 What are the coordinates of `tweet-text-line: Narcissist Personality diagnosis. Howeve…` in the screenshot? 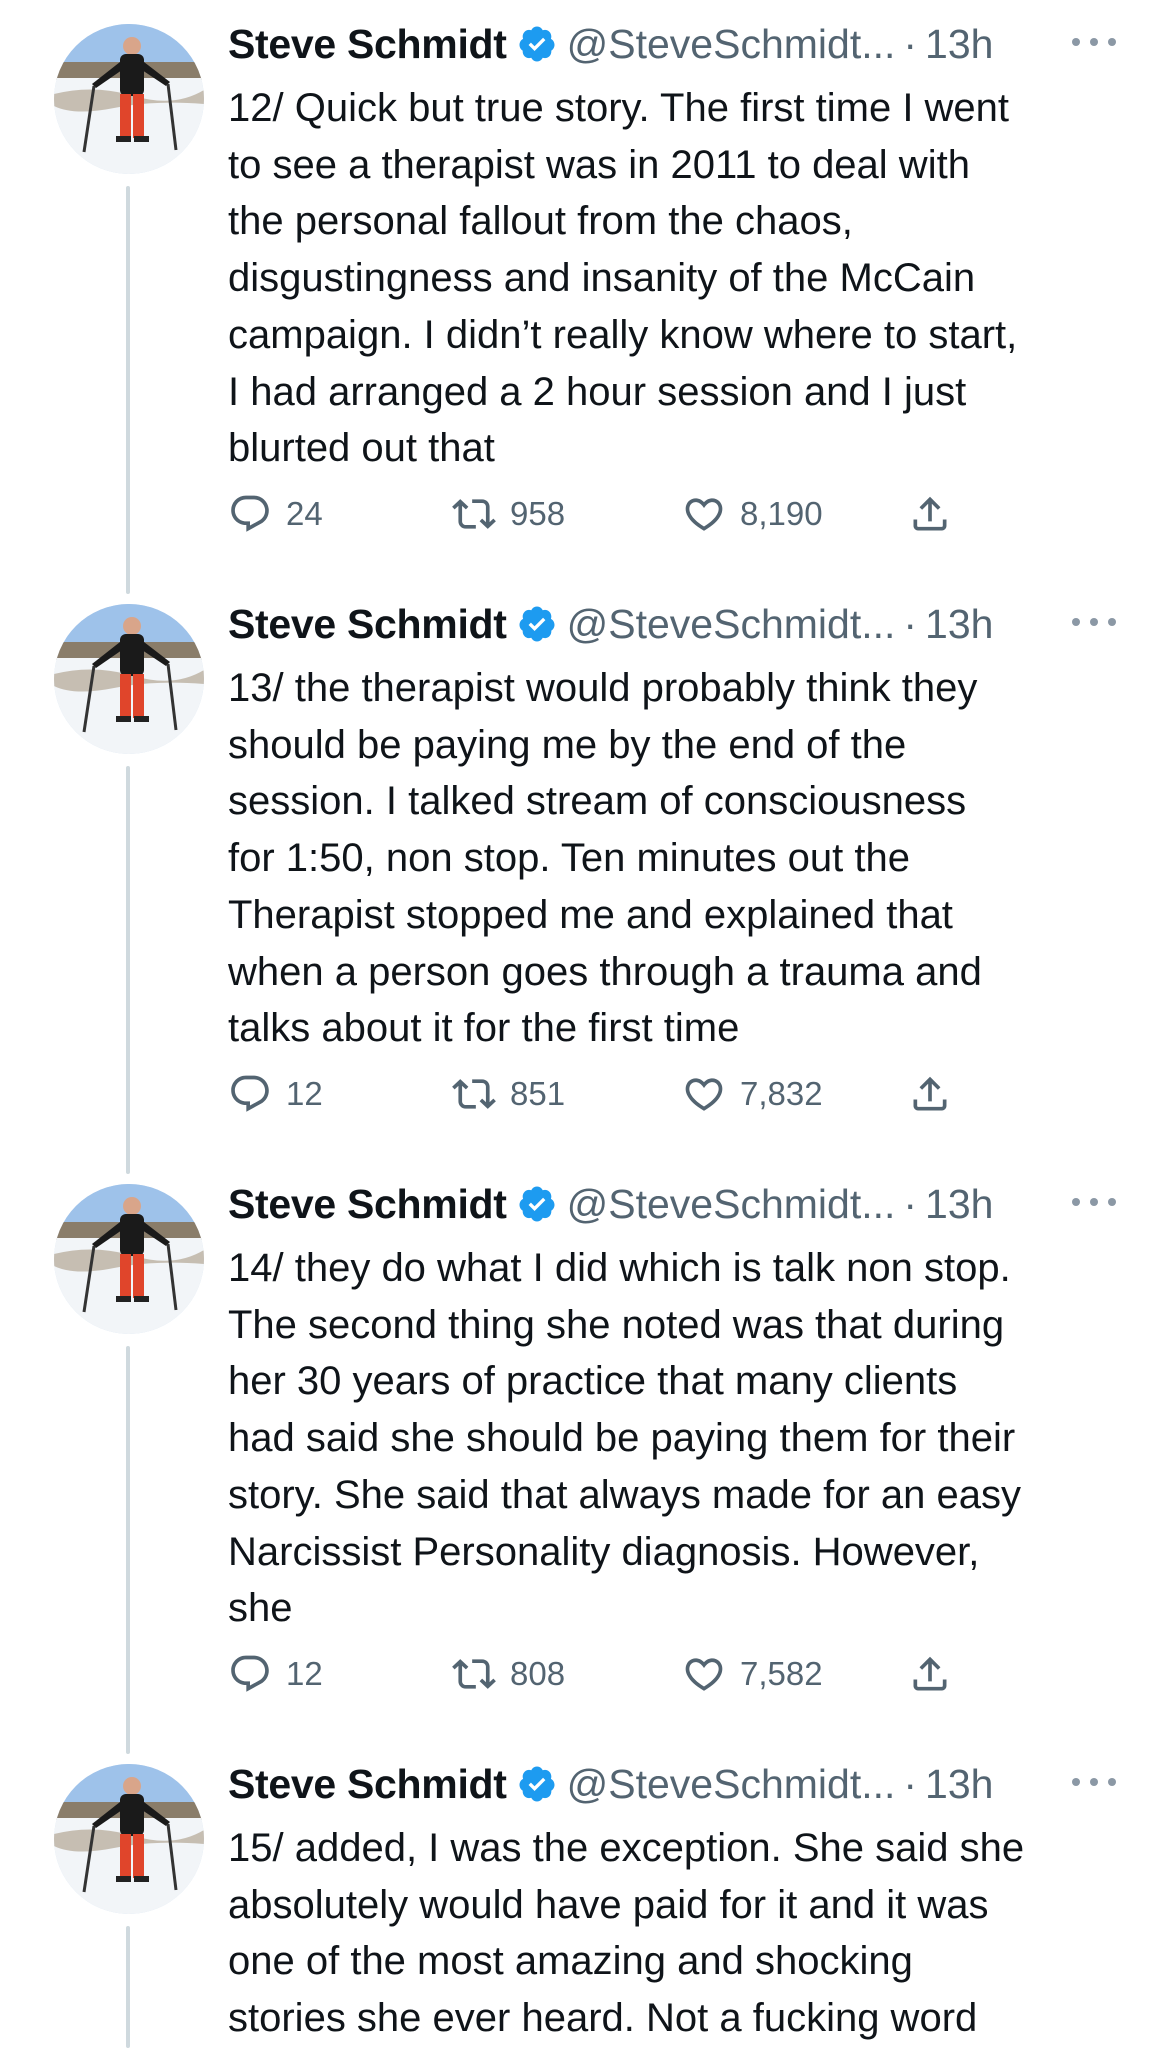 It's located at (604, 1551).